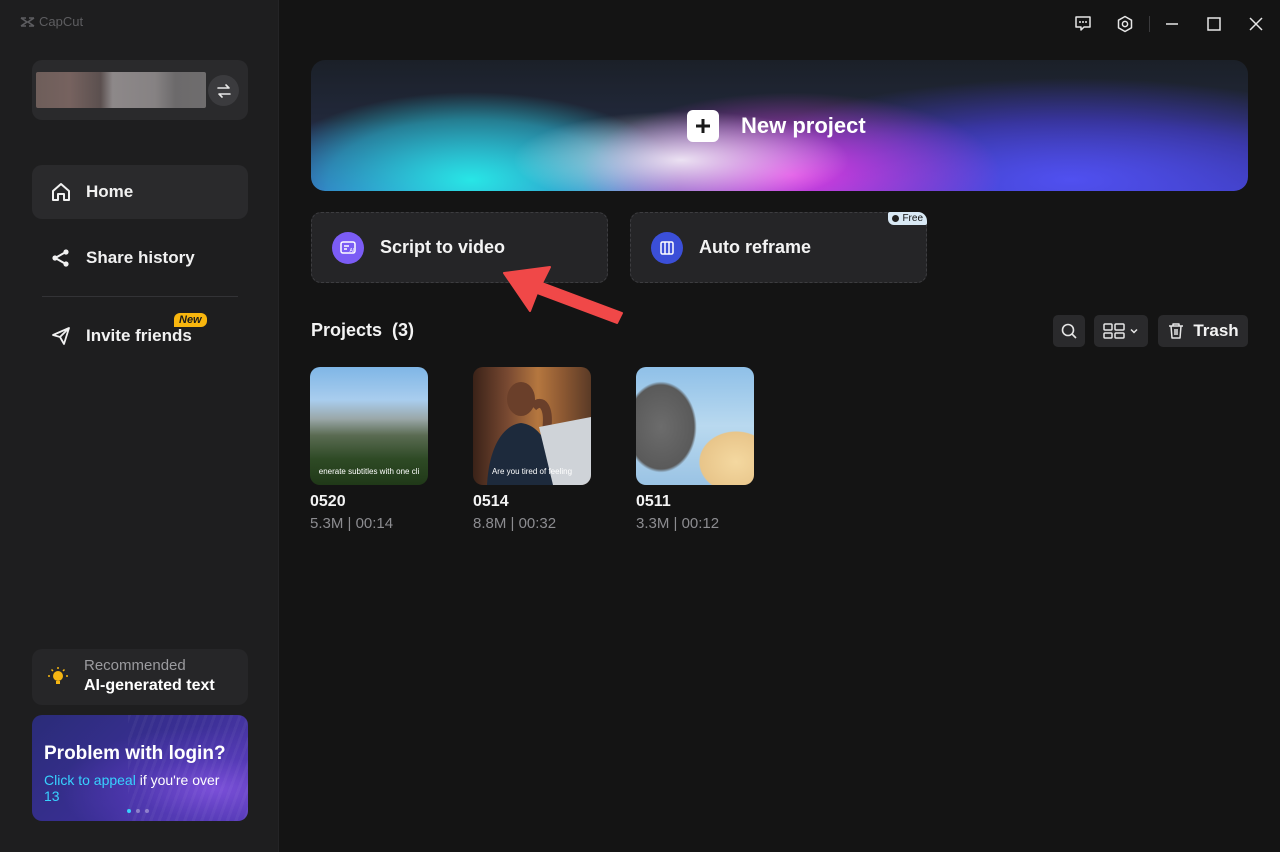 This screenshot has width=1280, height=852. I want to click on project-name: 0520, so click(369, 502).